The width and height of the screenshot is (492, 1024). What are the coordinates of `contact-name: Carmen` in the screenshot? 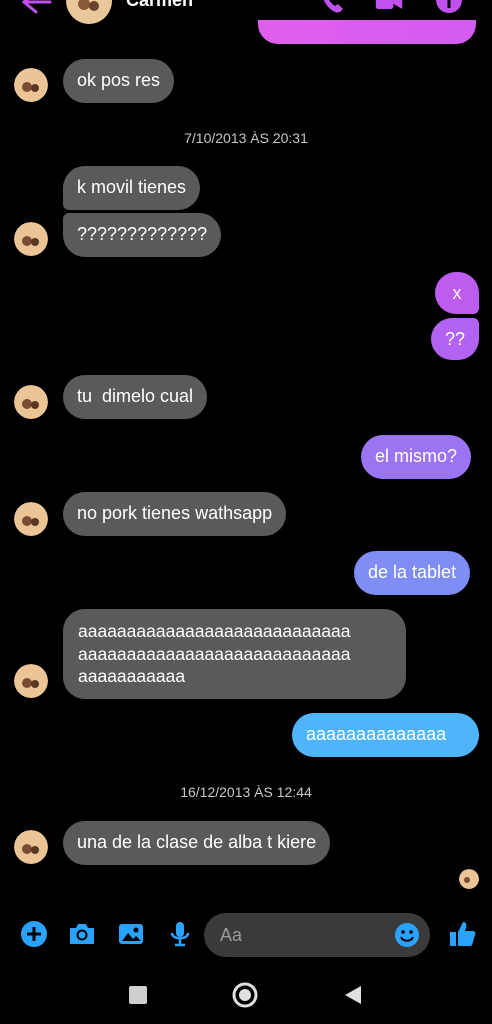 It's located at (159, 5).